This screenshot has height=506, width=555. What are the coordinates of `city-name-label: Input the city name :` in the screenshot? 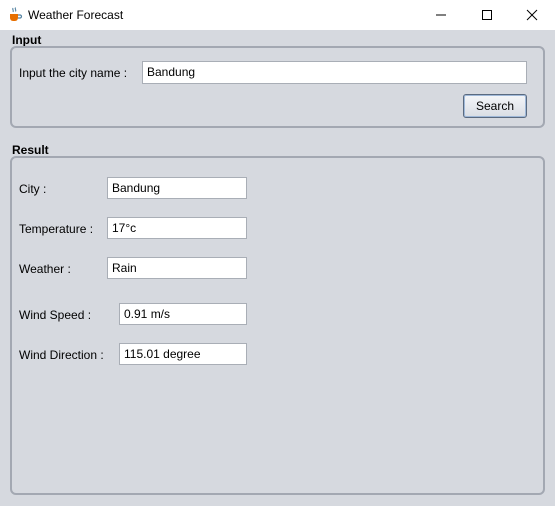 It's located at (73, 73).